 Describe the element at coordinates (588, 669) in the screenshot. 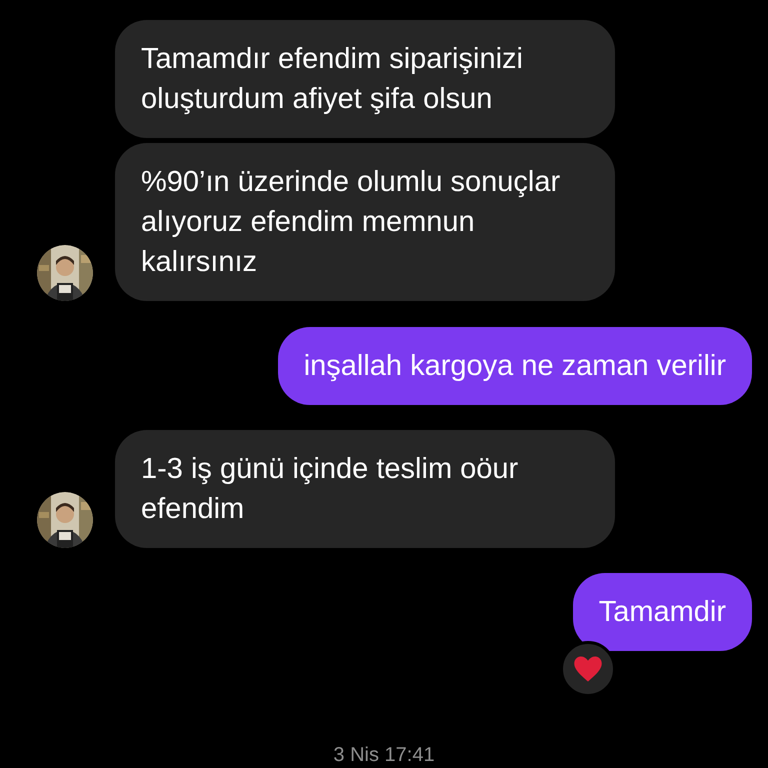

I see `heart-icon` at that location.